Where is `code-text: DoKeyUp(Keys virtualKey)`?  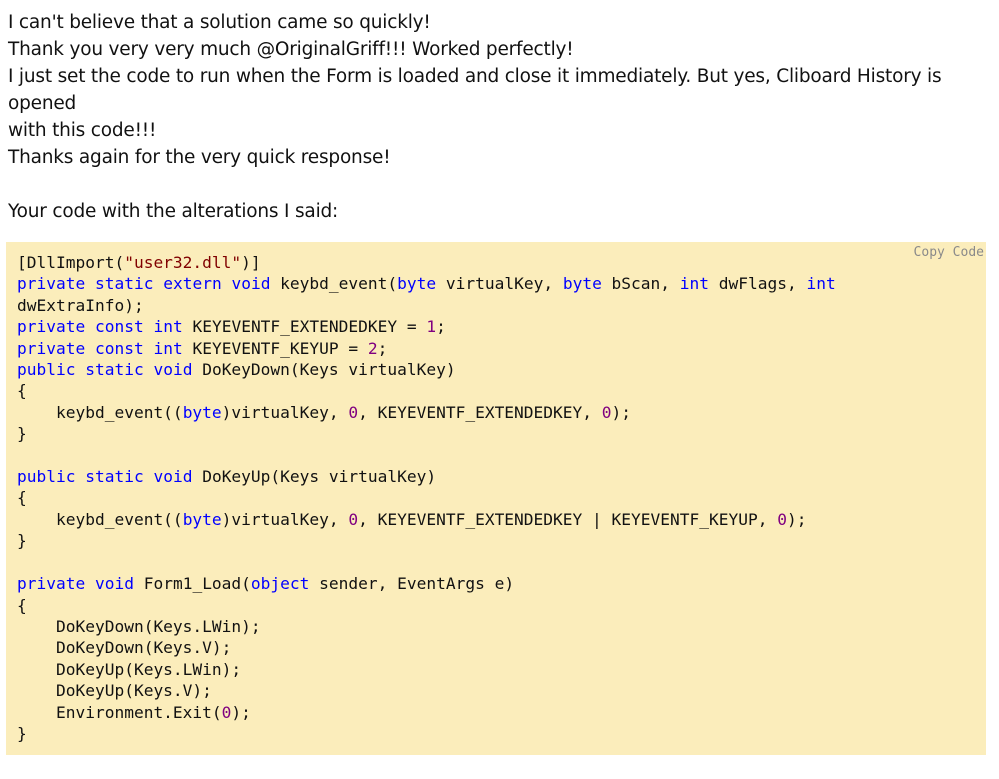 code-text: DoKeyUp(Keys virtualKey) is located at coordinates (314, 477).